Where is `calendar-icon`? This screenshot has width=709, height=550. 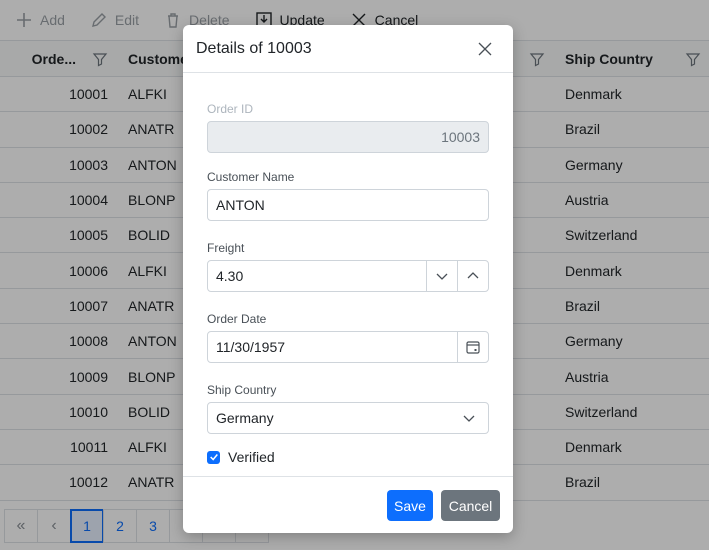
calendar-icon is located at coordinates (473, 347).